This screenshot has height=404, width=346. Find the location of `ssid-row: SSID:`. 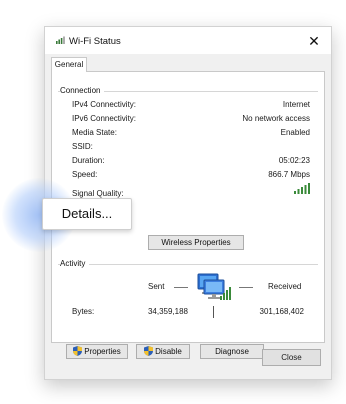

ssid-row: SSID: is located at coordinates (191, 147).